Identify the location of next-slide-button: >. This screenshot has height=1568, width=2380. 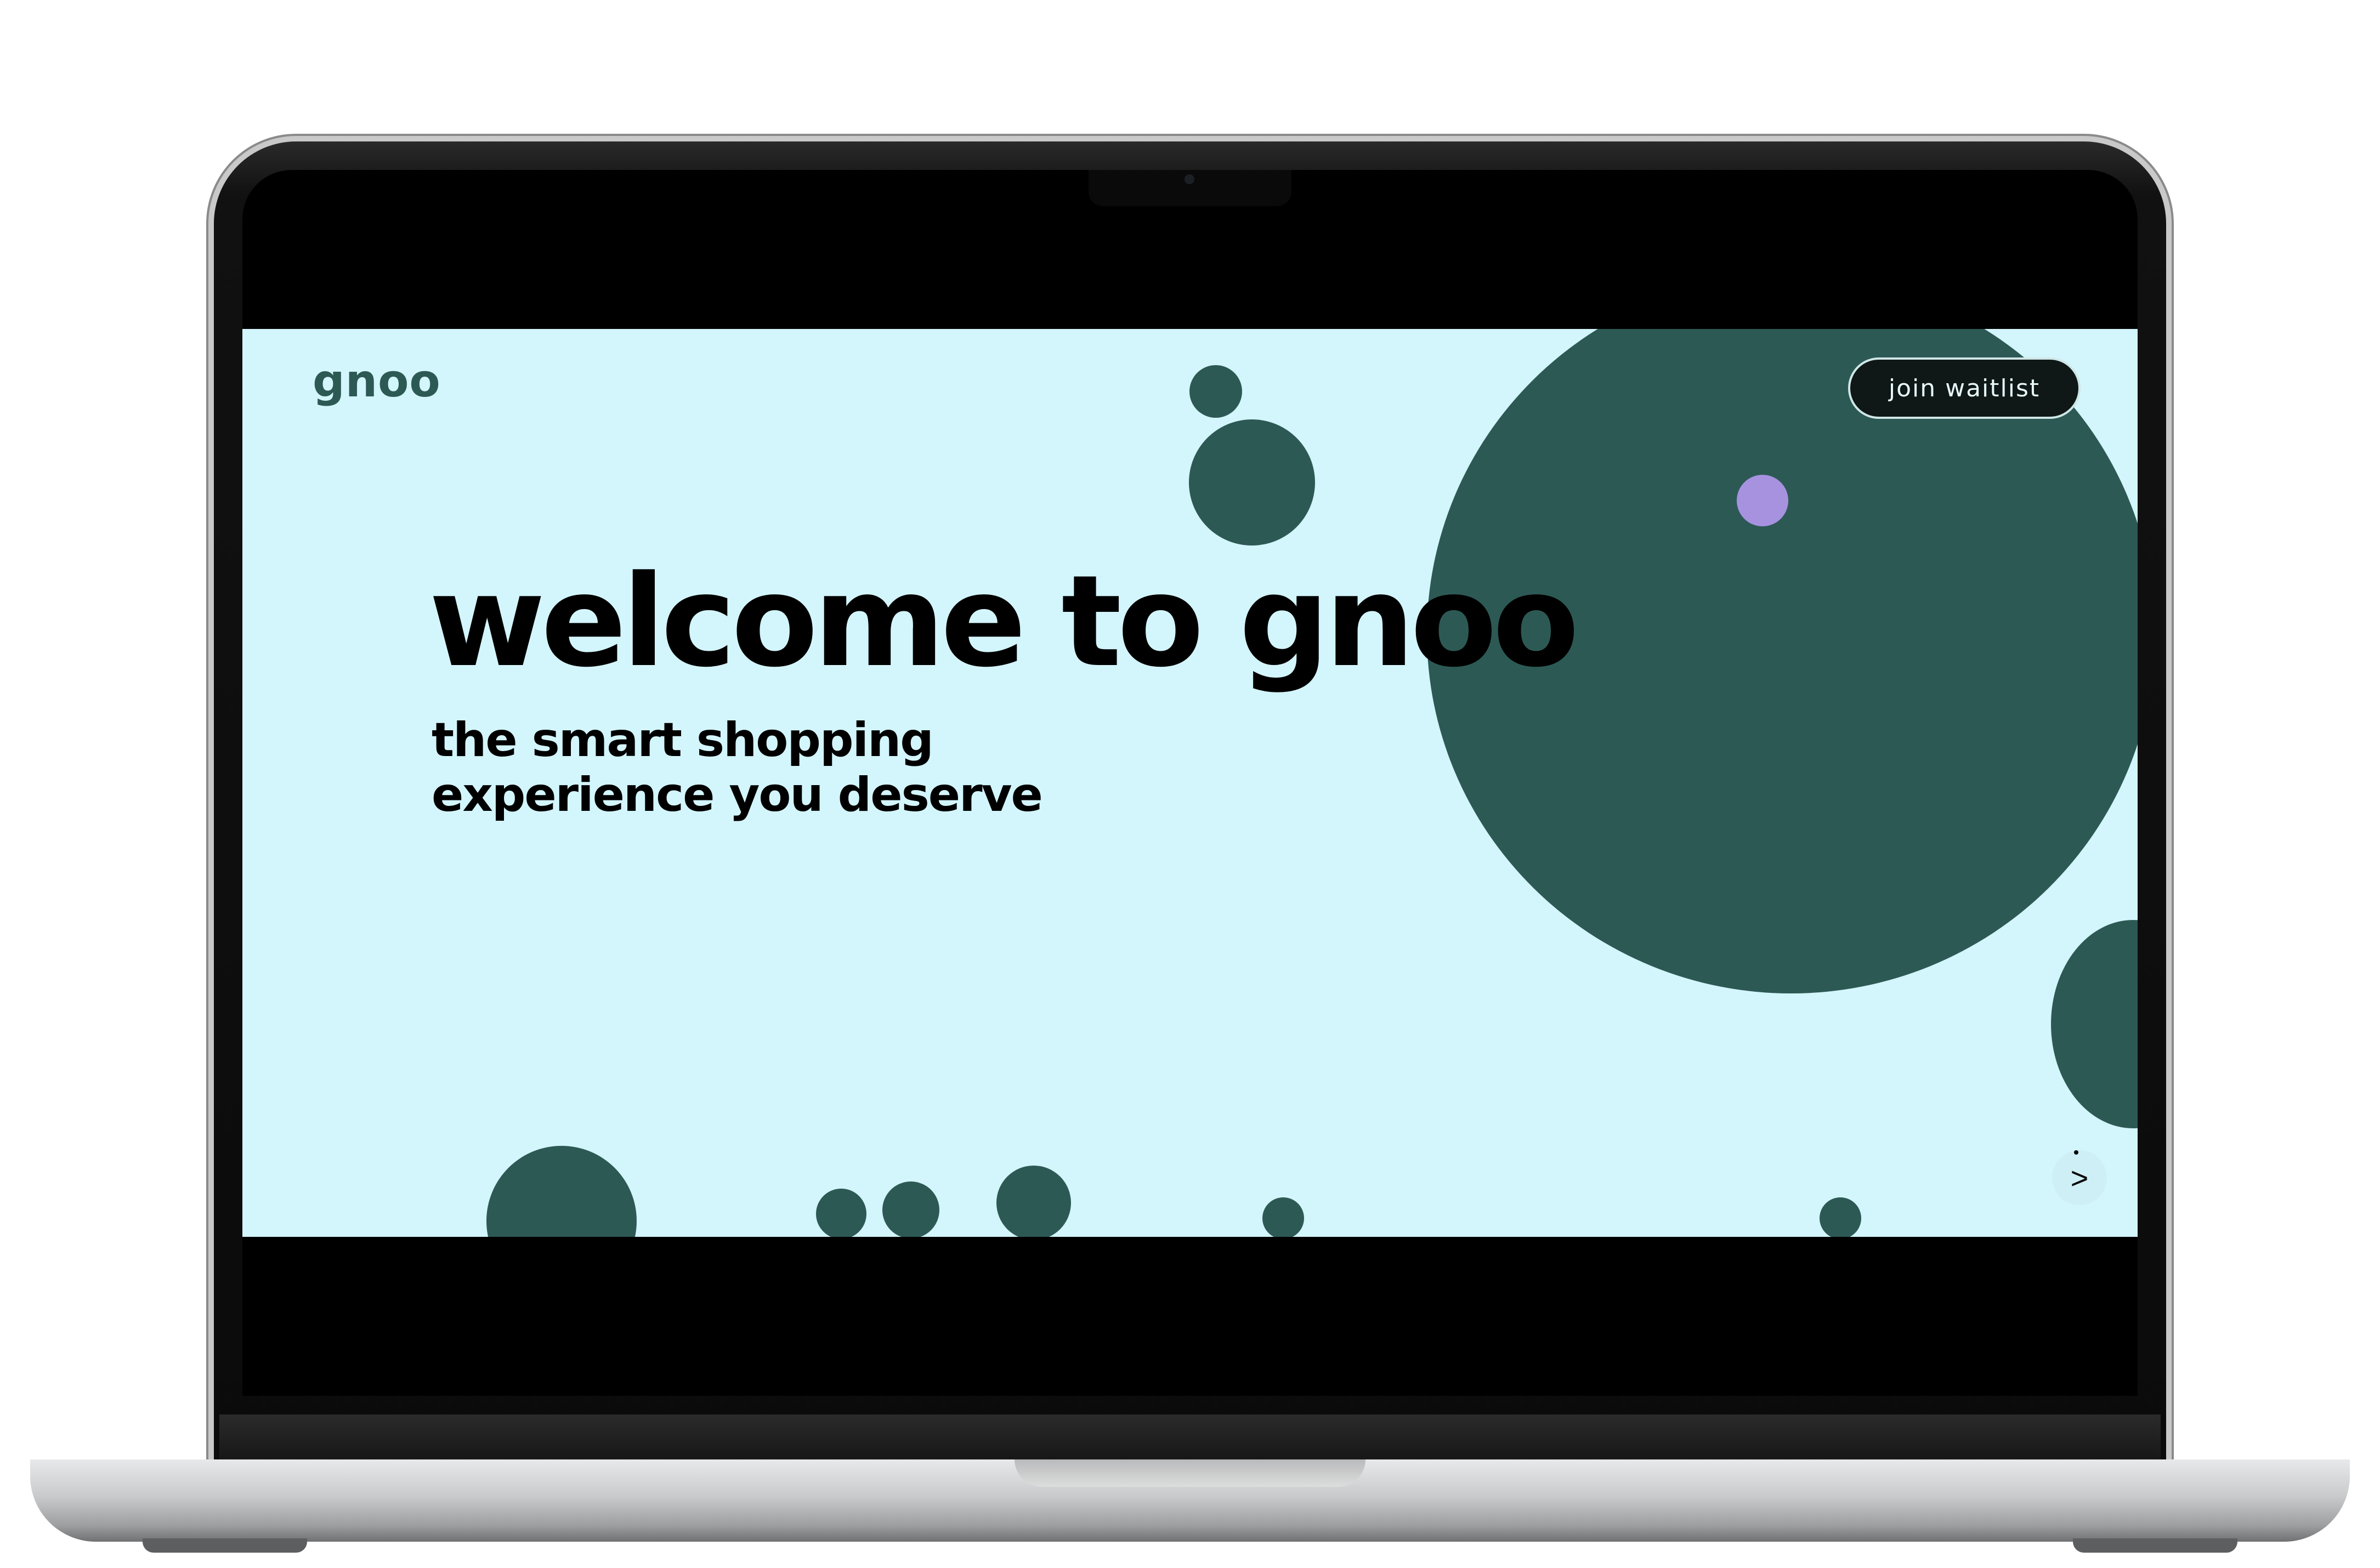
(2079, 1177).